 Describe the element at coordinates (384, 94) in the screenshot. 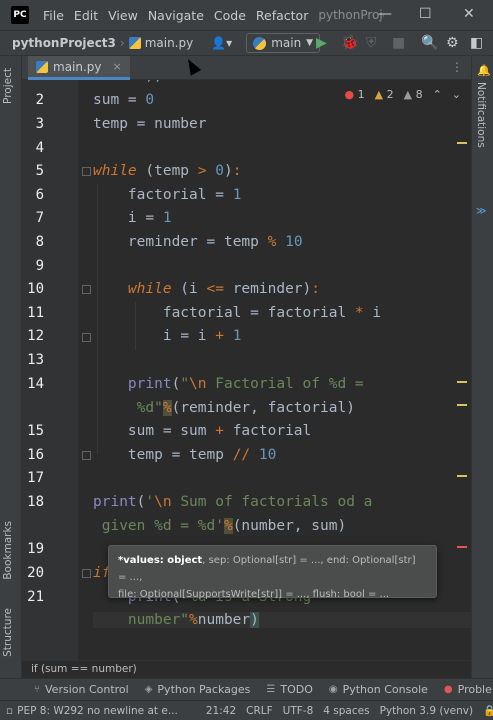

I see `warning-count: ▲ 2` at that location.